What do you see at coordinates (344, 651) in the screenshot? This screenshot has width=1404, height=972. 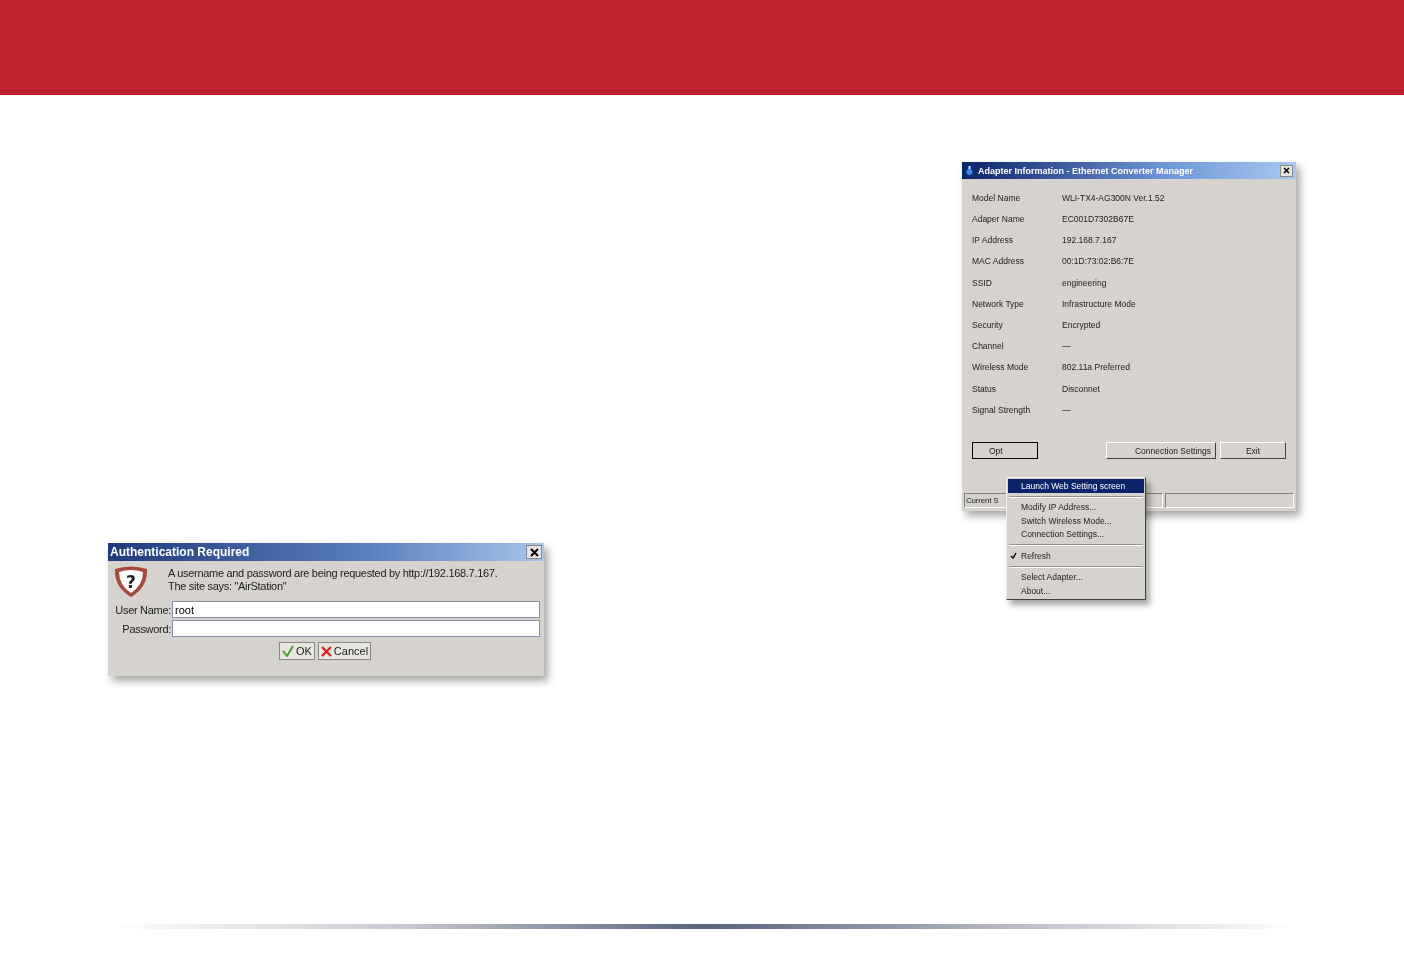 I see `cancel-button: Cancel` at bounding box center [344, 651].